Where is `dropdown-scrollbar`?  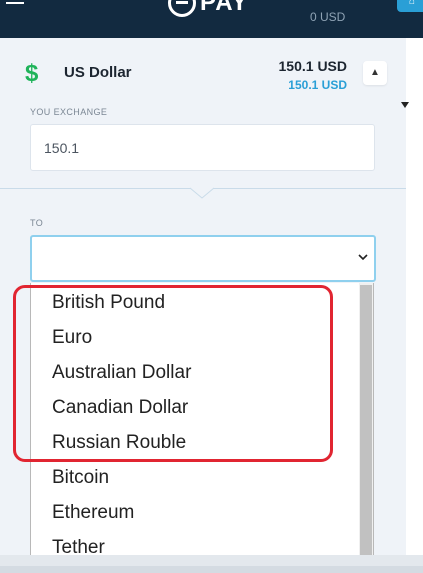
dropdown-scrollbar is located at coordinates (366, 427).